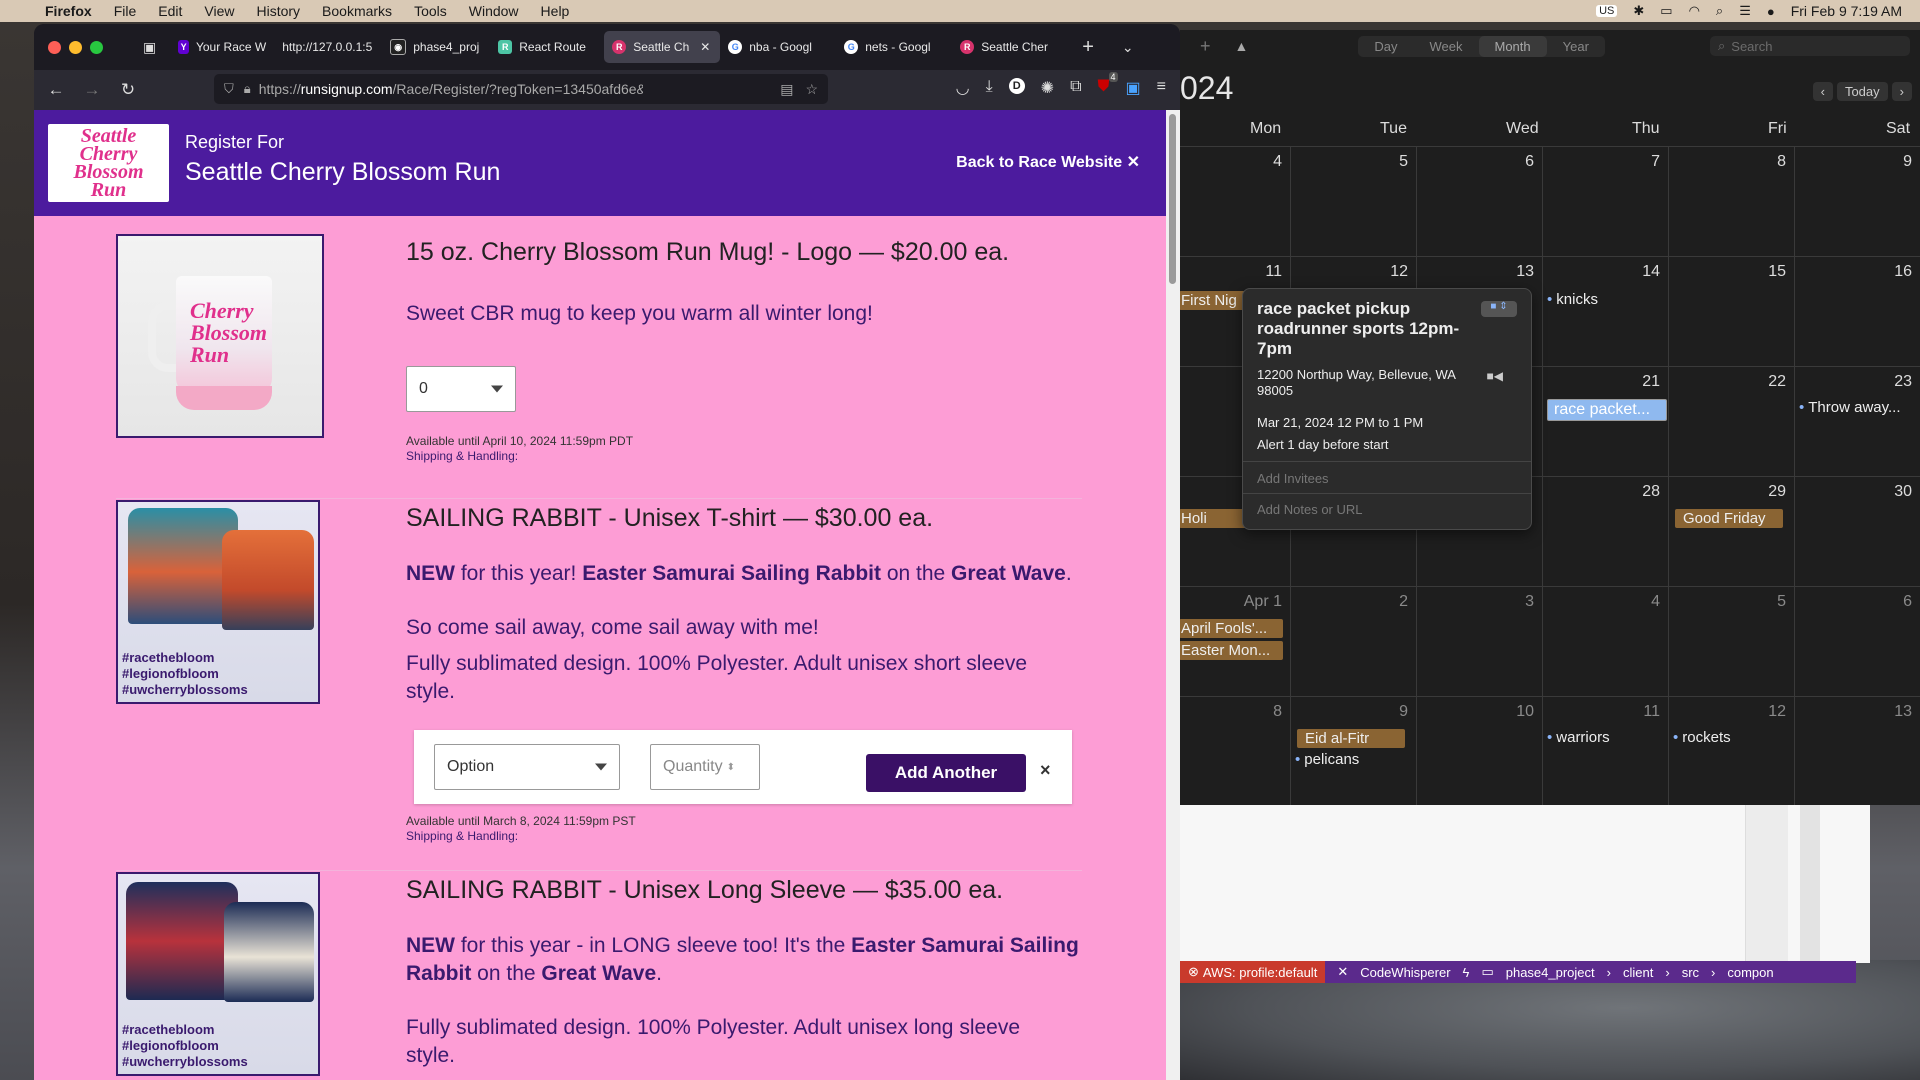 The width and height of the screenshot is (1920, 1080). What do you see at coordinates (1578, 737) in the screenshot?
I see `event-warriors: warriors` at bounding box center [1578, 737].